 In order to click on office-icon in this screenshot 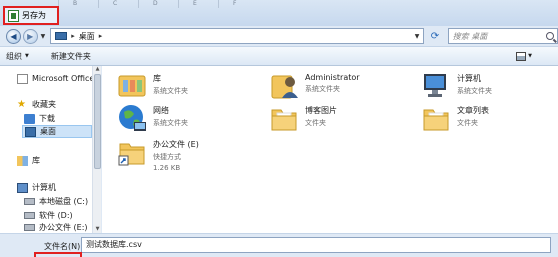, I will do `click(22, 78)`.